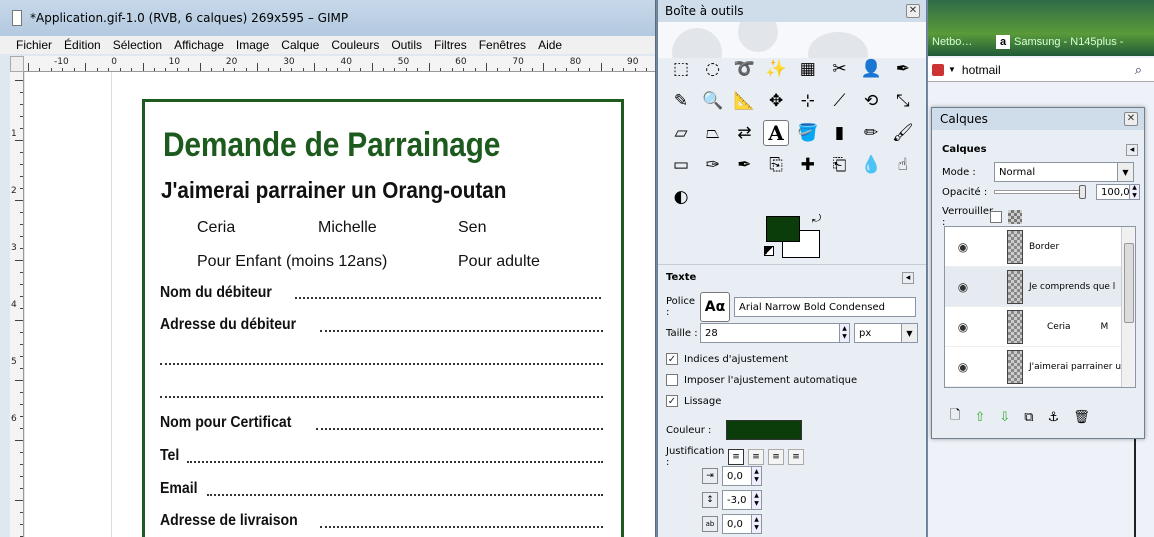  What do you see at coordinates (199, 45) in the screenshot?
I see `menu-affichage: Affichage` at bounding box center [199, 45].